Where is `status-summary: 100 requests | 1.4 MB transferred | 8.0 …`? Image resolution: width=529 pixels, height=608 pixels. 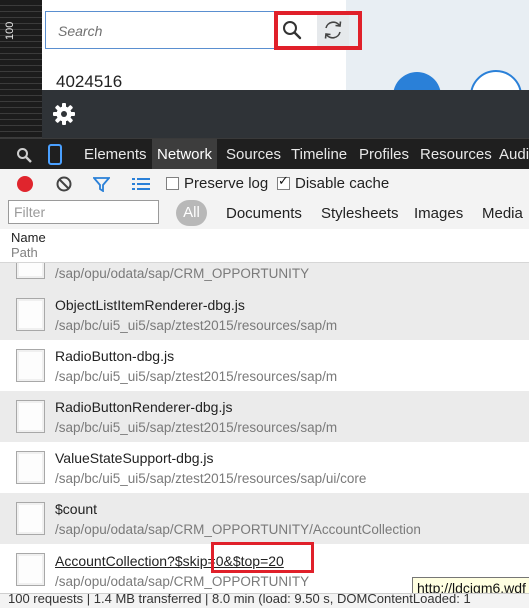
status-summary: 100 requests | 1.4 MB transferred | 8.0 … is located at coordinates (239, 599).